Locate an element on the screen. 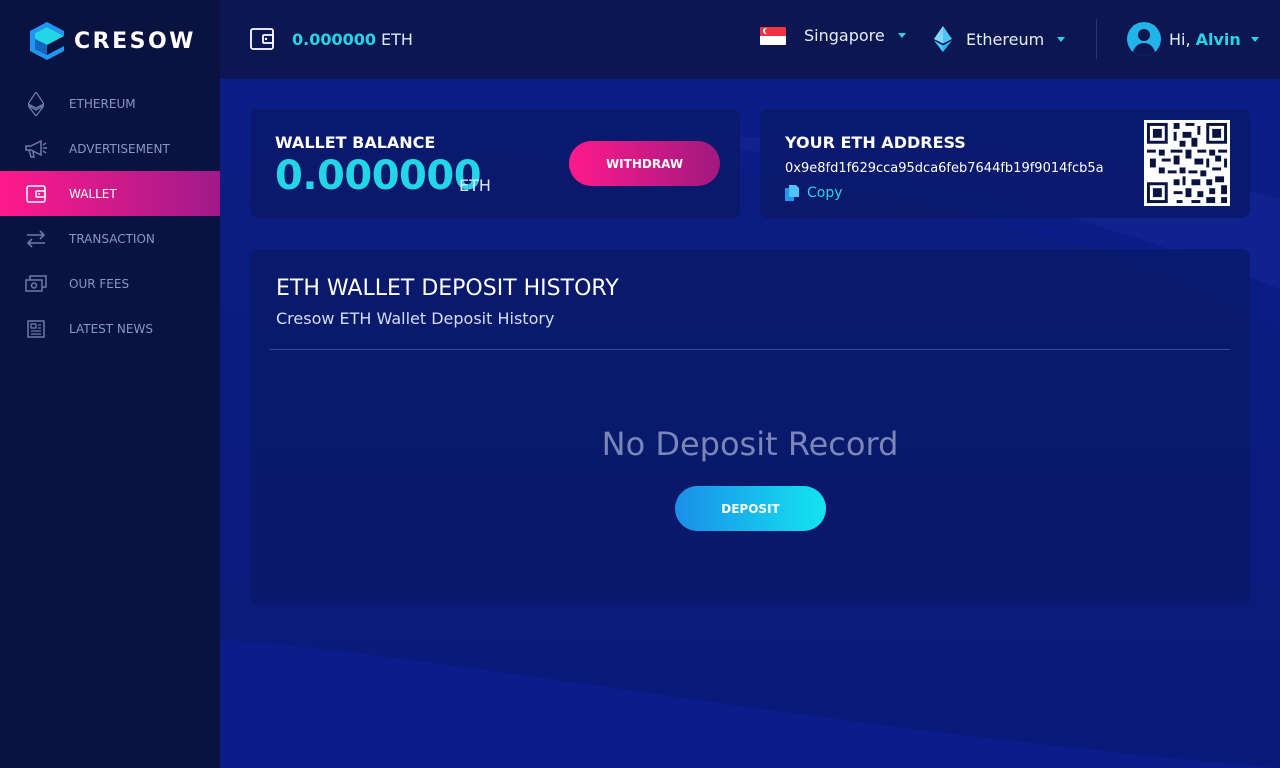  withdraw-button: WITHDRAW is located at coordinates (644, 163).